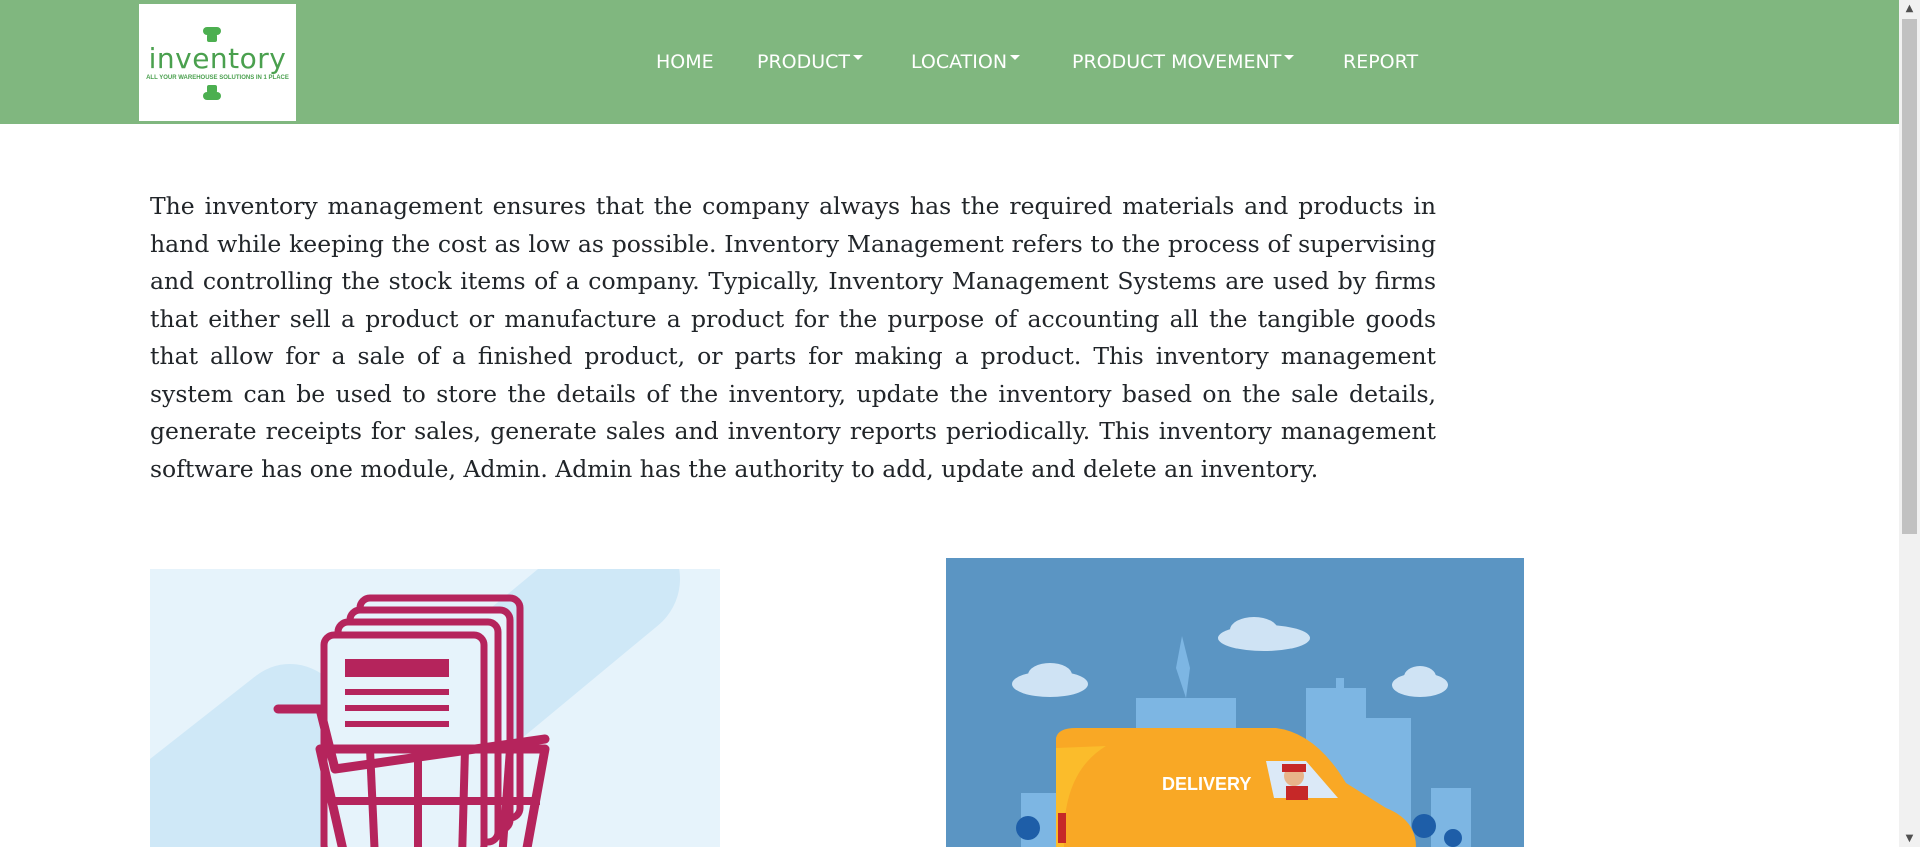  I want to click on nav-product-label: PRODUCT, so click(804, 62).